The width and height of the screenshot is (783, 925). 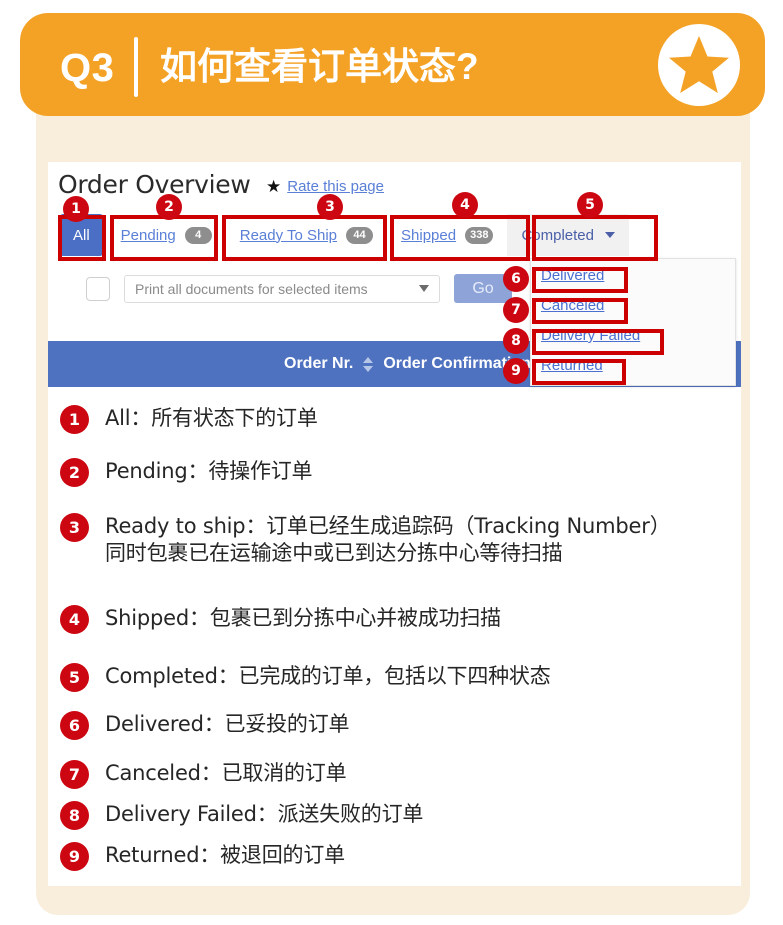 I want to click on legend-text: Shipped：包裹已到分拣中心并被成功扫描, so click(x=303, y=618).